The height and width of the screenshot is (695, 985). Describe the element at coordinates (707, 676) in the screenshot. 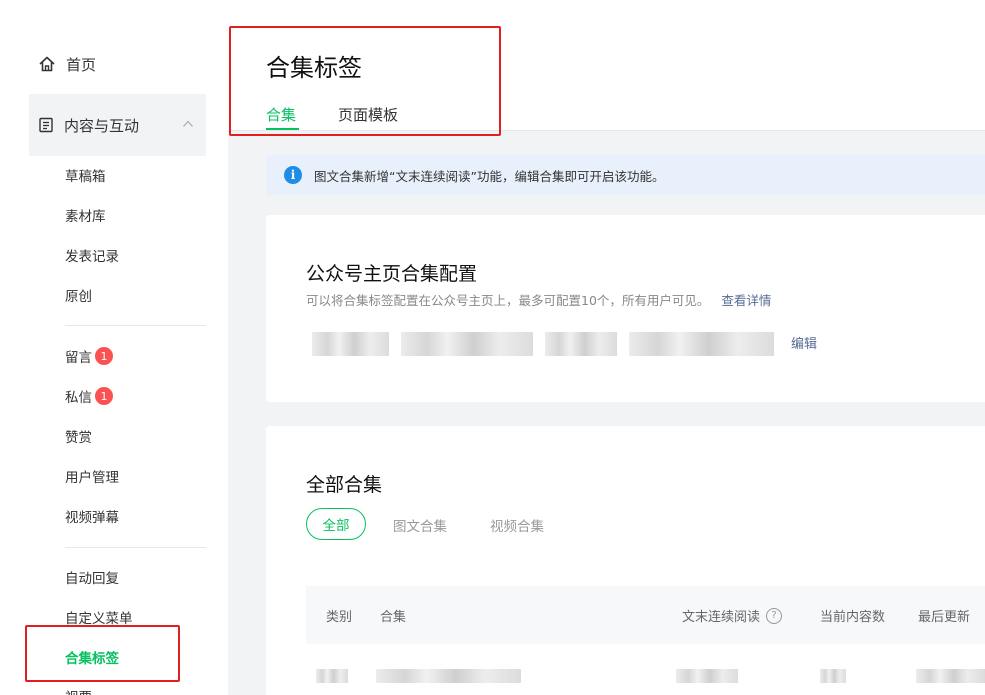

I see `table-row-reading-status` at that location.